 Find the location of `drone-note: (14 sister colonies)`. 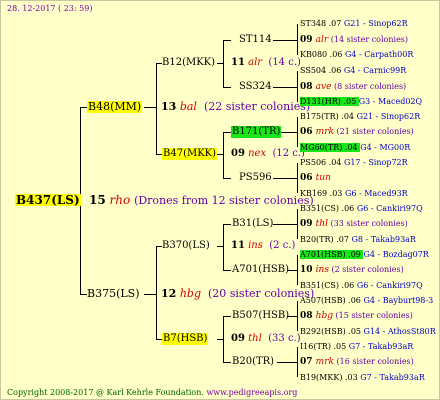

drone-note: (14 sister colonies) is located at coordinates (368, 39).